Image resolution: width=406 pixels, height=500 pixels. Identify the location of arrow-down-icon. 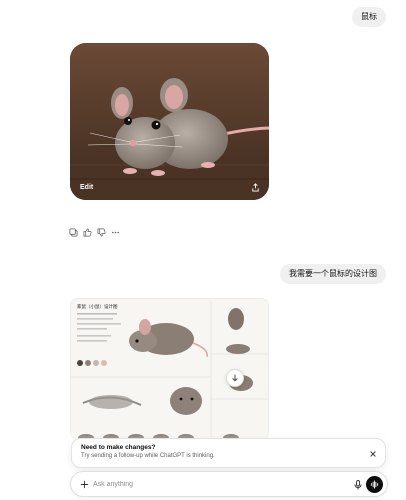
(235, 378).